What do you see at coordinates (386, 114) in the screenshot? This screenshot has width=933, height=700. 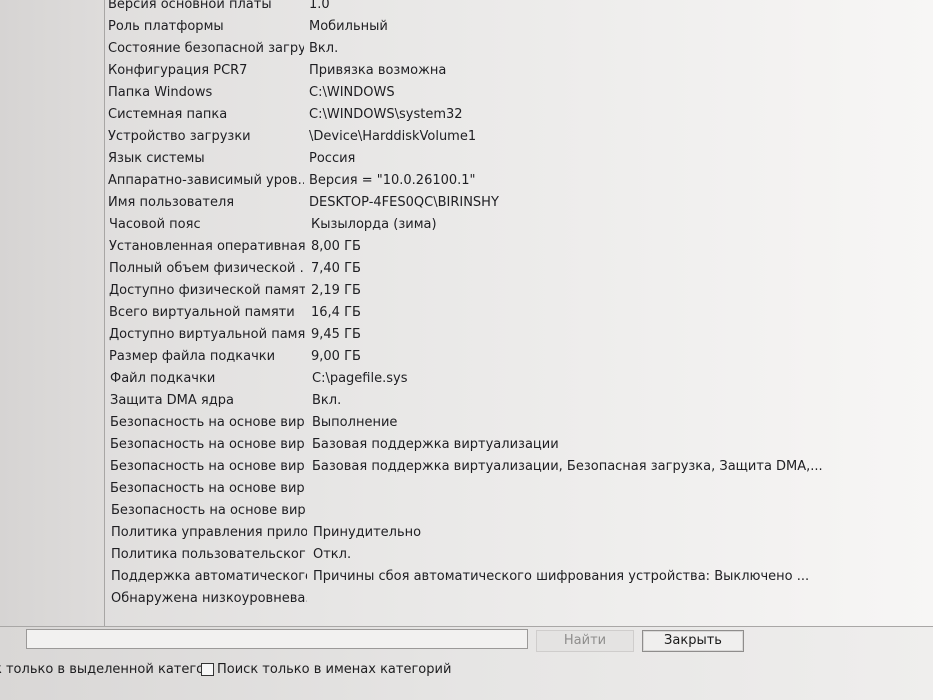 I see `item-value: C:\WINDOWS\system32` at bounding box center [386, 114].